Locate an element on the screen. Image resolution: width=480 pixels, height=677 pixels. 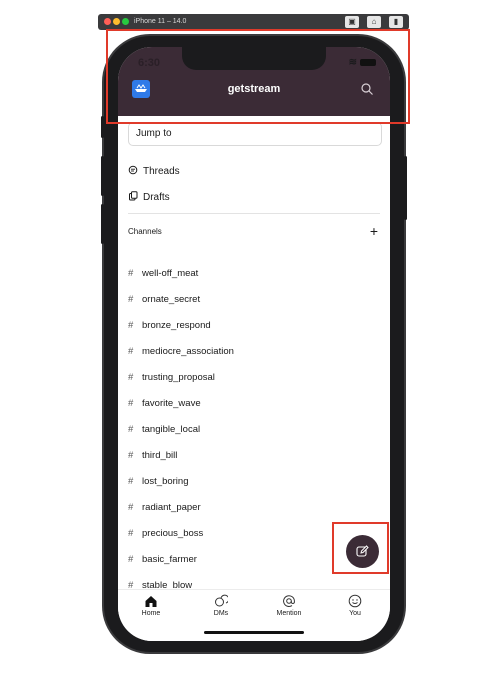
channel-item: # bronze_respond is located at coordinates (169, 326).